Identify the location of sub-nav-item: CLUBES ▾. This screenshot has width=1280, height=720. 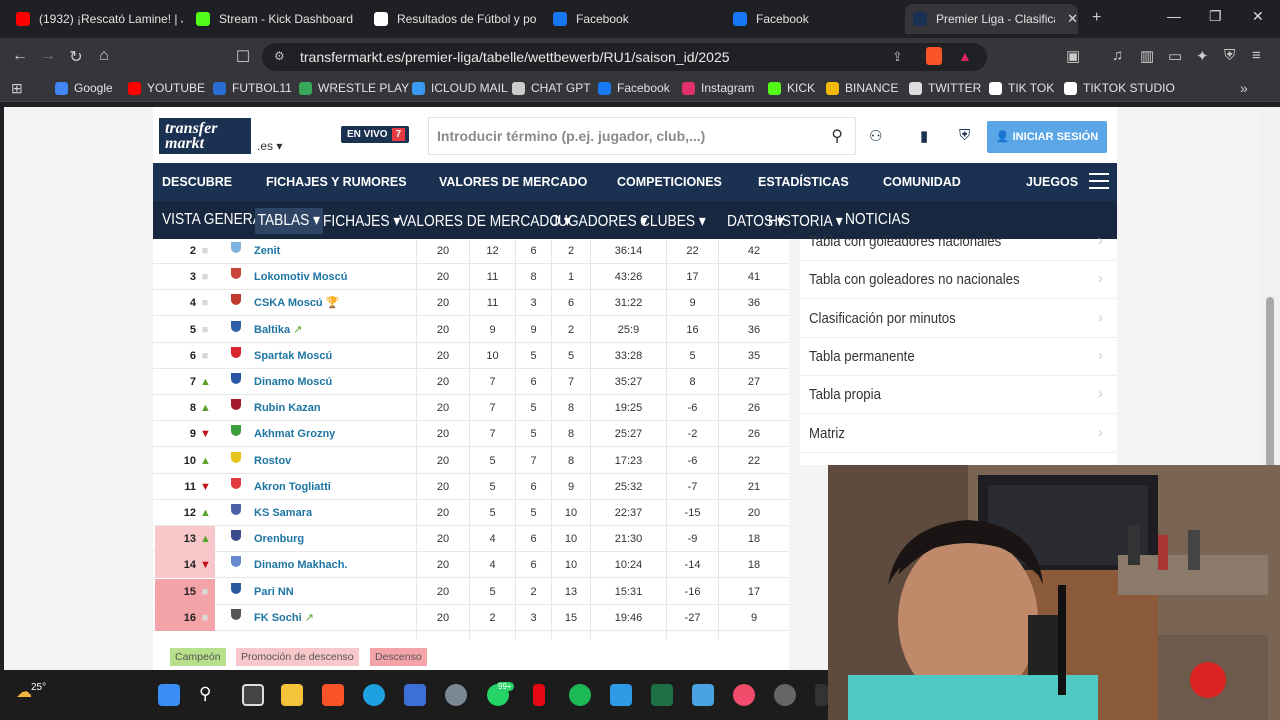
(673, 221).